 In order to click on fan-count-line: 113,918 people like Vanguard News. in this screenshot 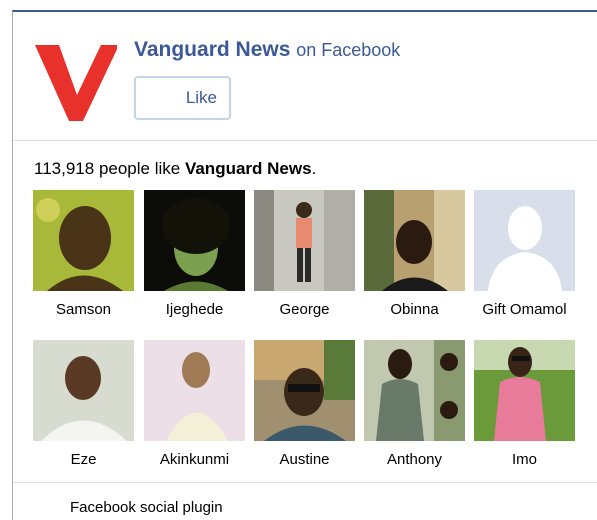, I will do `click(175, 169)`.